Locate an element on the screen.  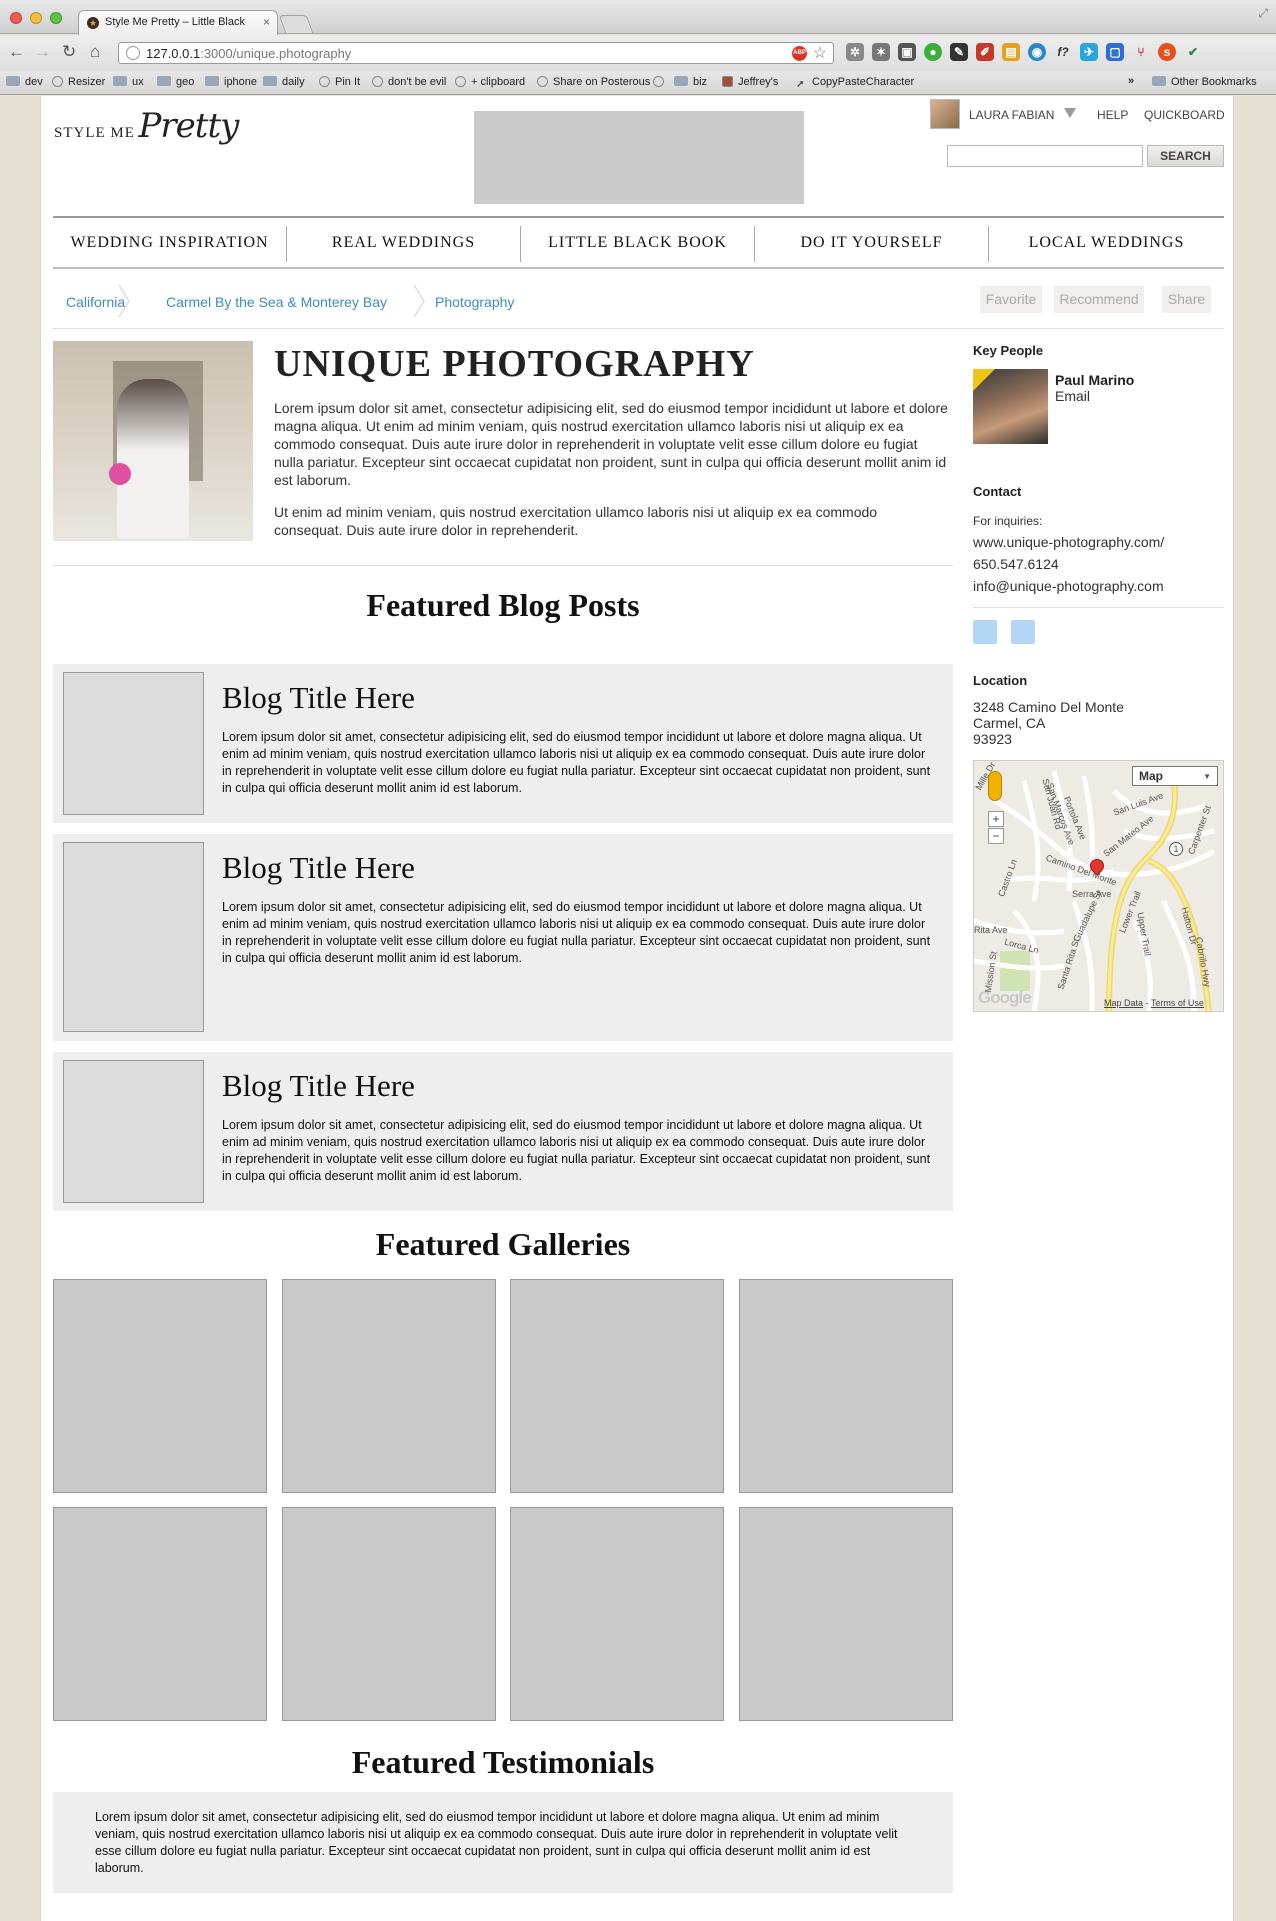
advertisement-placeholder is located at coordinates (639, 157).